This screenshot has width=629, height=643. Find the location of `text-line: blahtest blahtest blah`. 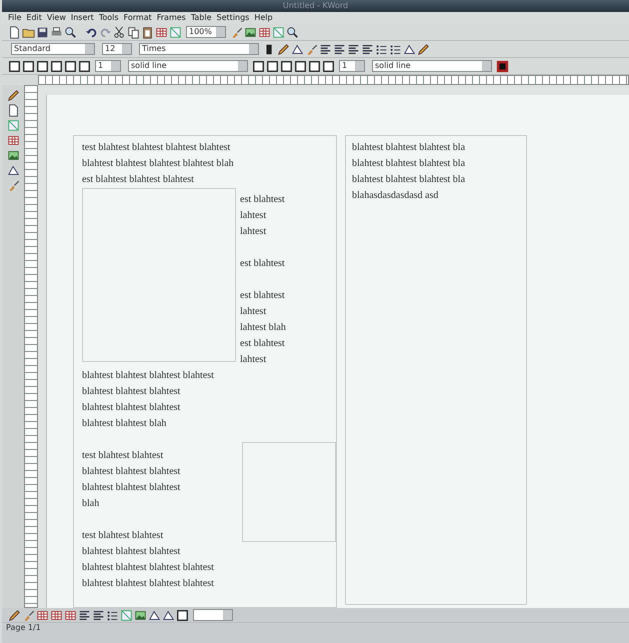

text-line: blahtest blahtest blah is located at coordinates (125, 424).